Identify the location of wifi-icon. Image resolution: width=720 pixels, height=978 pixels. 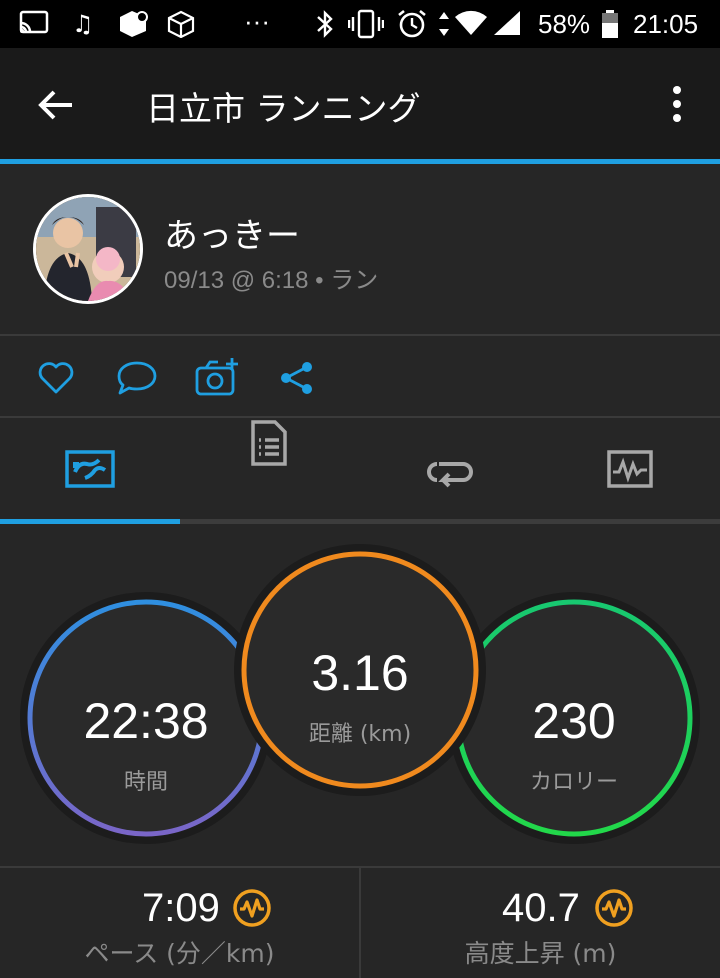
(471, 26).